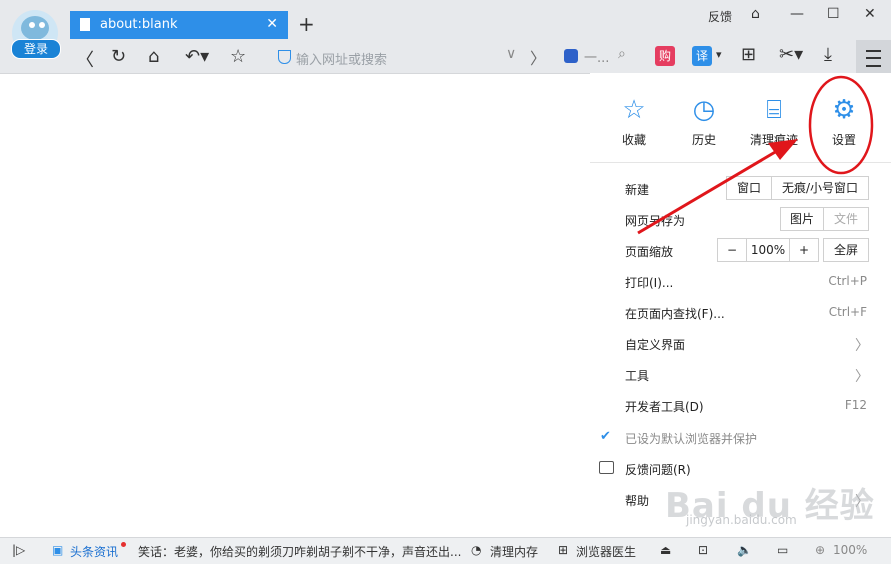 The height and width of the screenshot is (564, 891). I want to click on shopping-icon: 购, so click(665, 56).